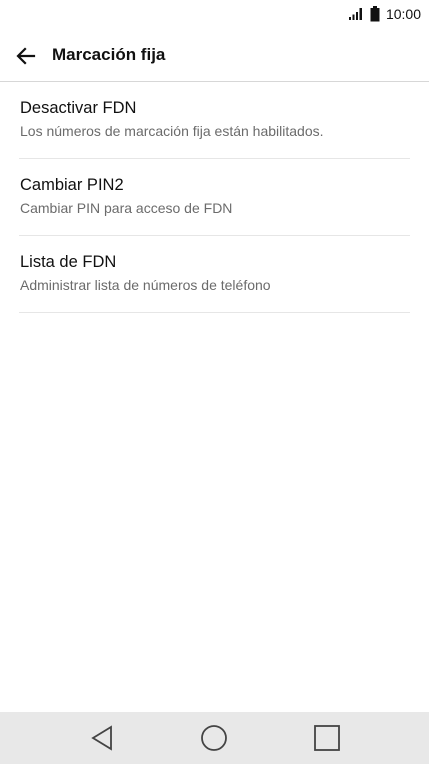 This screenshot has height=764, width=429. I want to click on page-title: Marcación fija, so click(109, 54).